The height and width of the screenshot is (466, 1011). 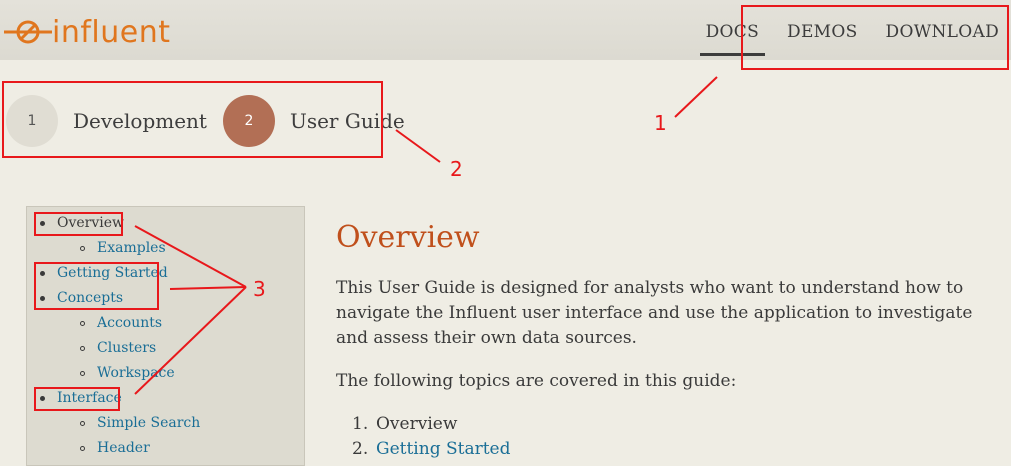 What do you see at coordinates (456, 169) in the screenshot?
I see `annotation-number-2: 2` at bounding box center [456, 169].